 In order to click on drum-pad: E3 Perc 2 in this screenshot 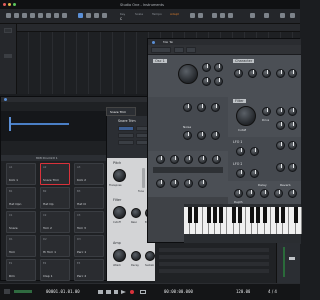, I will do `click(89, 270)`.